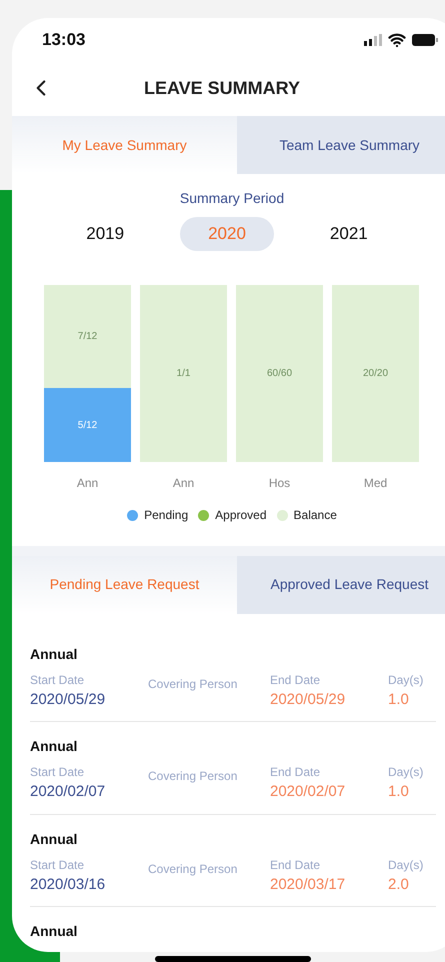  What do you see at coordinates (68, 700) in the screenshot?
I see `start-date: 2020/05/29` at bounding box center [68, 700].